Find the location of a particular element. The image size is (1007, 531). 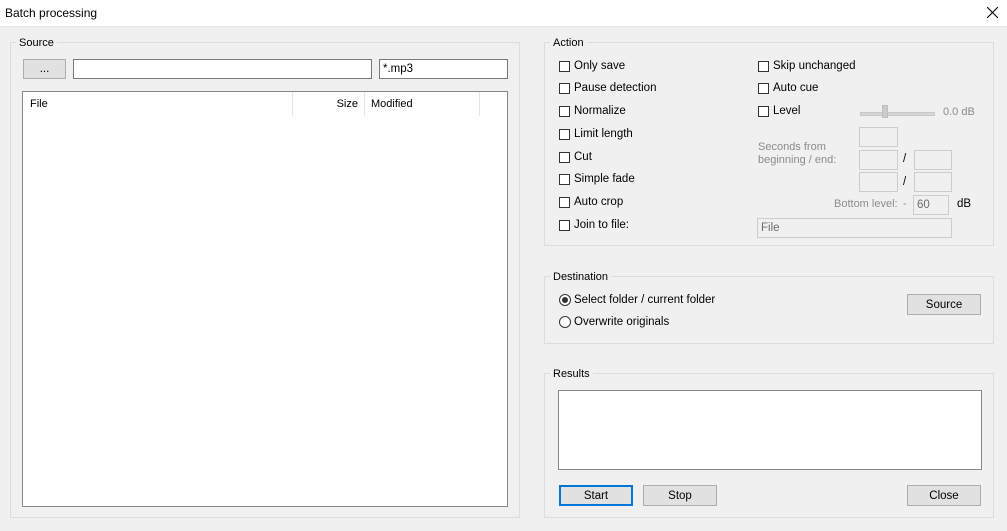

level-checkbox: Level is located at coordinates (779, 111).